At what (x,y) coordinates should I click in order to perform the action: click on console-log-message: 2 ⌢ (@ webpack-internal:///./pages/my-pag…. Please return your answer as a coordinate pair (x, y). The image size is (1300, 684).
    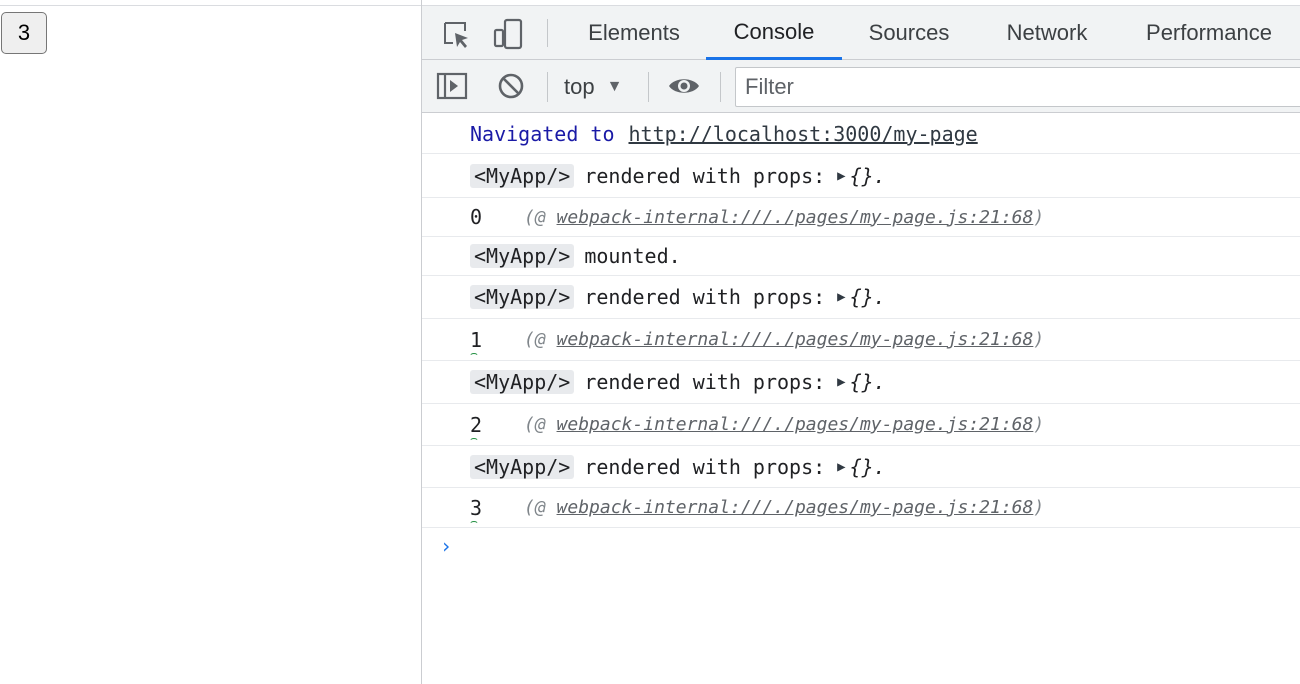
    Looking at the image, I should click on (861, 425).